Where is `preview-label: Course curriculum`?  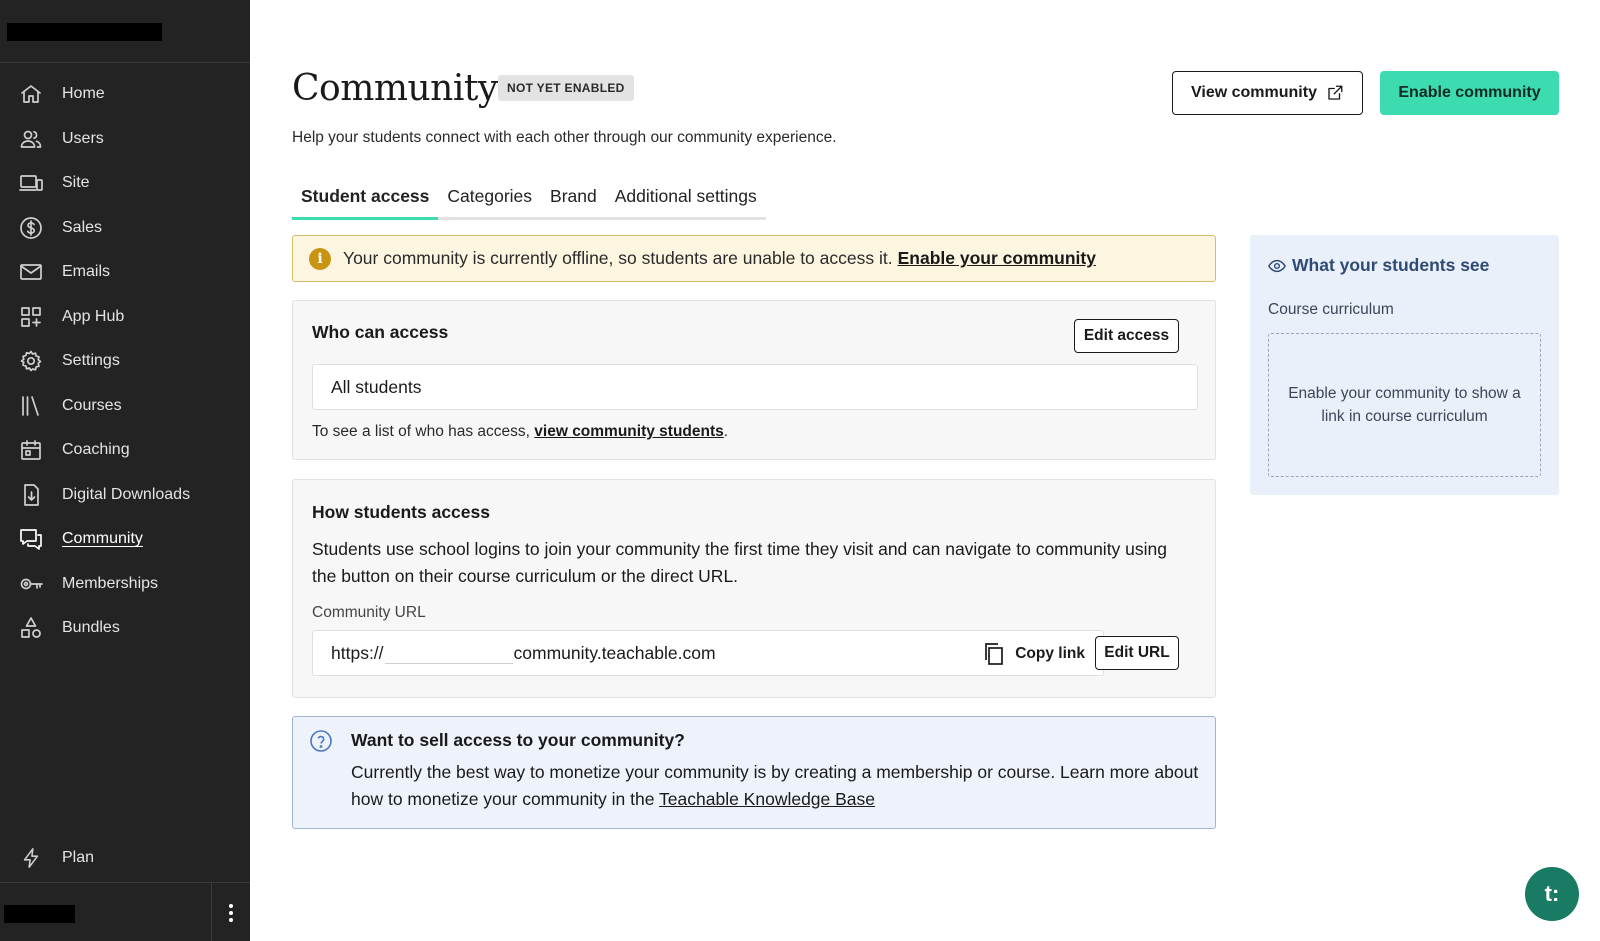
preview-label: Course curriculum is located at coordinates (1331, 309).